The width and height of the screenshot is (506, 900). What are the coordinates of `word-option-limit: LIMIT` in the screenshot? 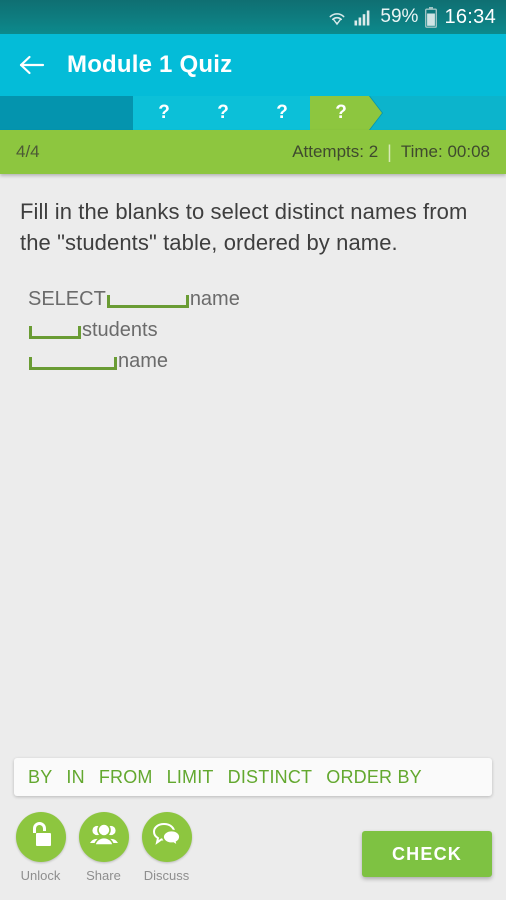 It's located at (190, 777).